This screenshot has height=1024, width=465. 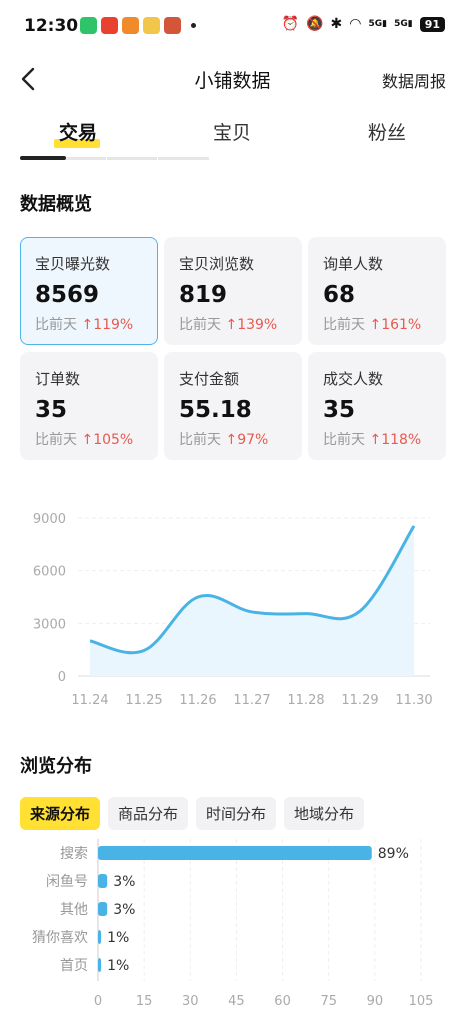 What do you see at coordinates (217, 264) in the screenshot?
I see `stat-label: 宝贝浏览数` at bounding box center [217, 264].